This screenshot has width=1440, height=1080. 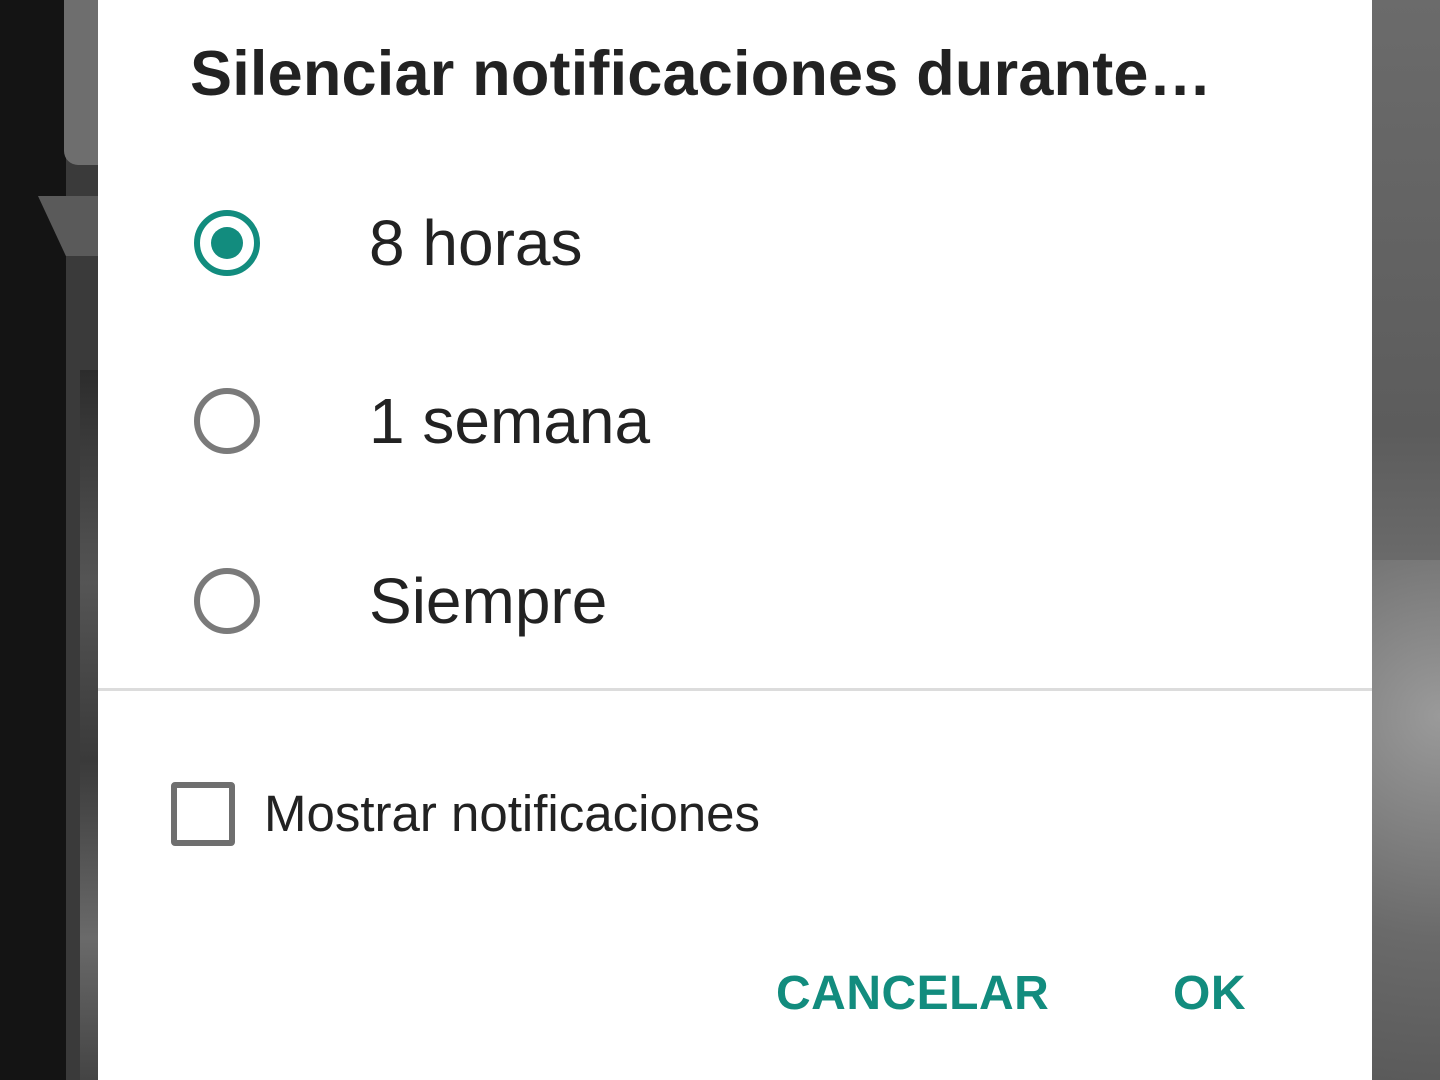 I want to click on show-notifications-label: Mostrar notificaciones, so click(x=512, y=813).